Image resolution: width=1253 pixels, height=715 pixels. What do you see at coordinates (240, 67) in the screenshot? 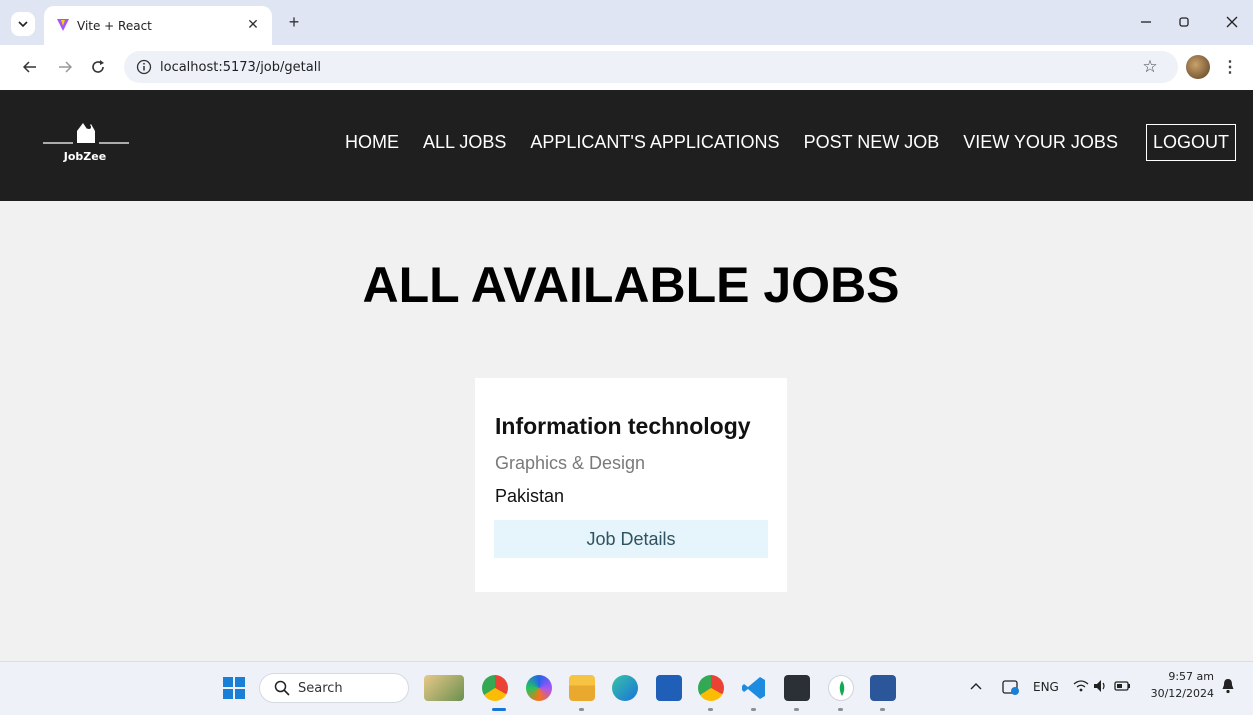
I see `url-text: localhost:5173/job/getall` at bounding box center [240, 67].